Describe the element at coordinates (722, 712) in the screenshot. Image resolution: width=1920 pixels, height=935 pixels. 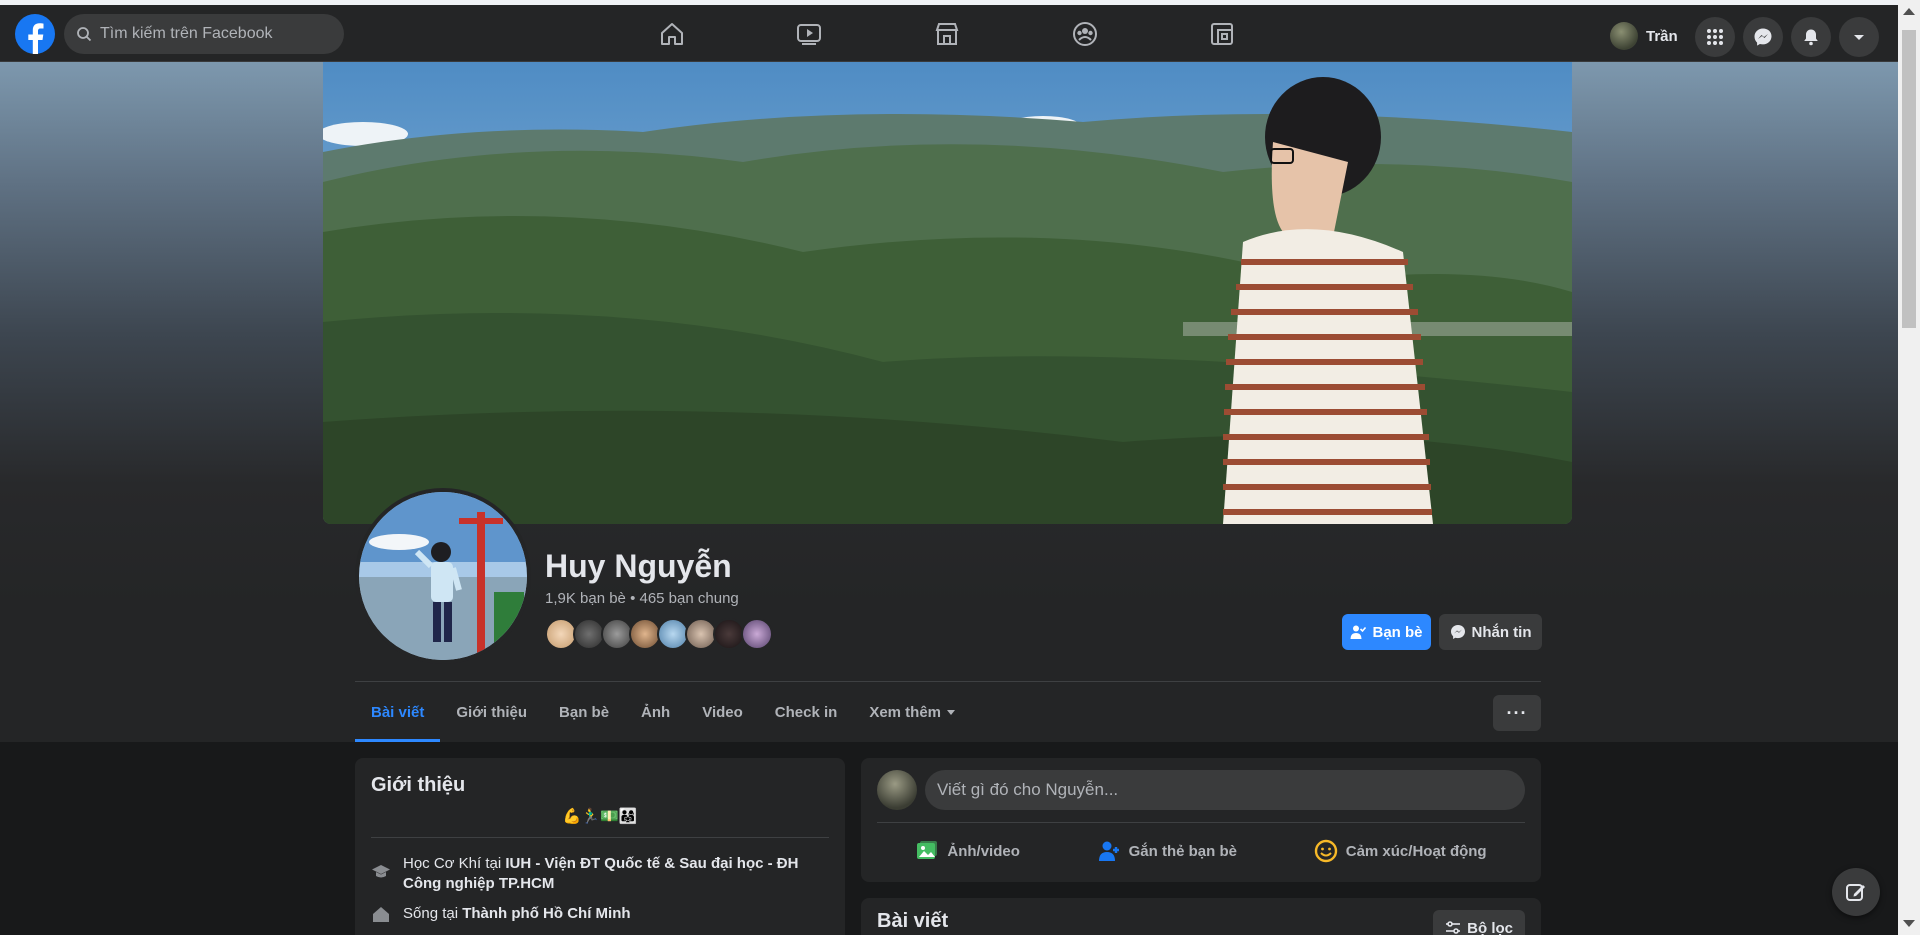
I see `tab-videos: Video` at that location.